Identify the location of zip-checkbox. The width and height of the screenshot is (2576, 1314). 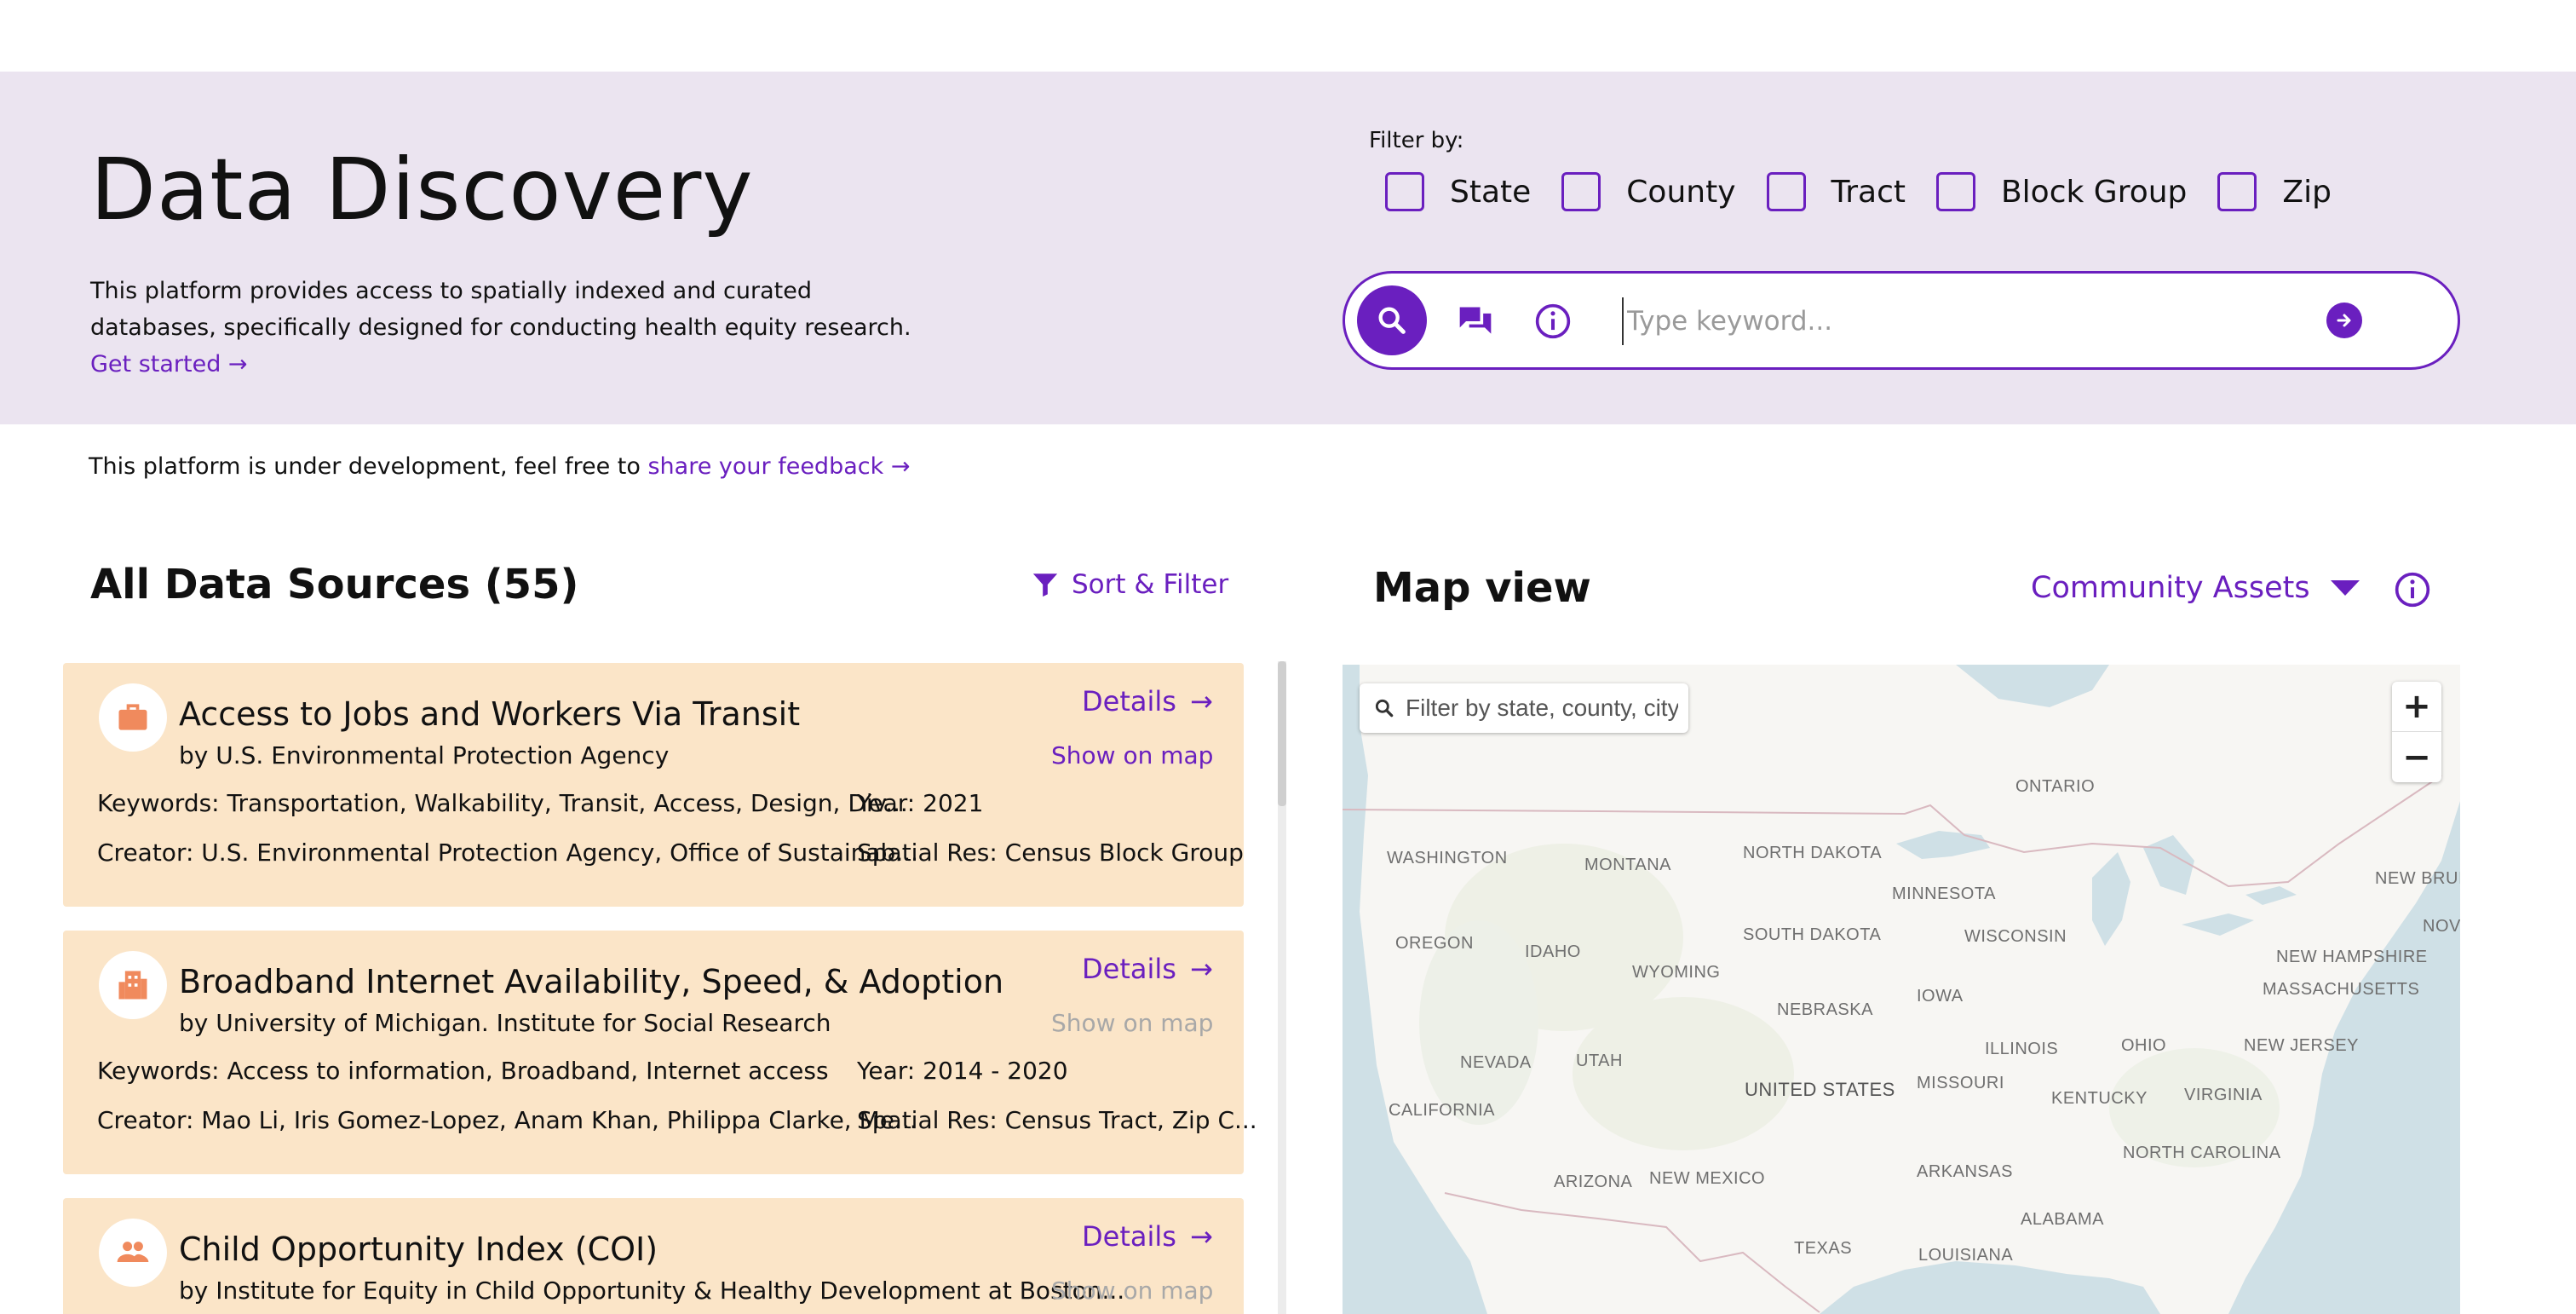
(2237, 192).